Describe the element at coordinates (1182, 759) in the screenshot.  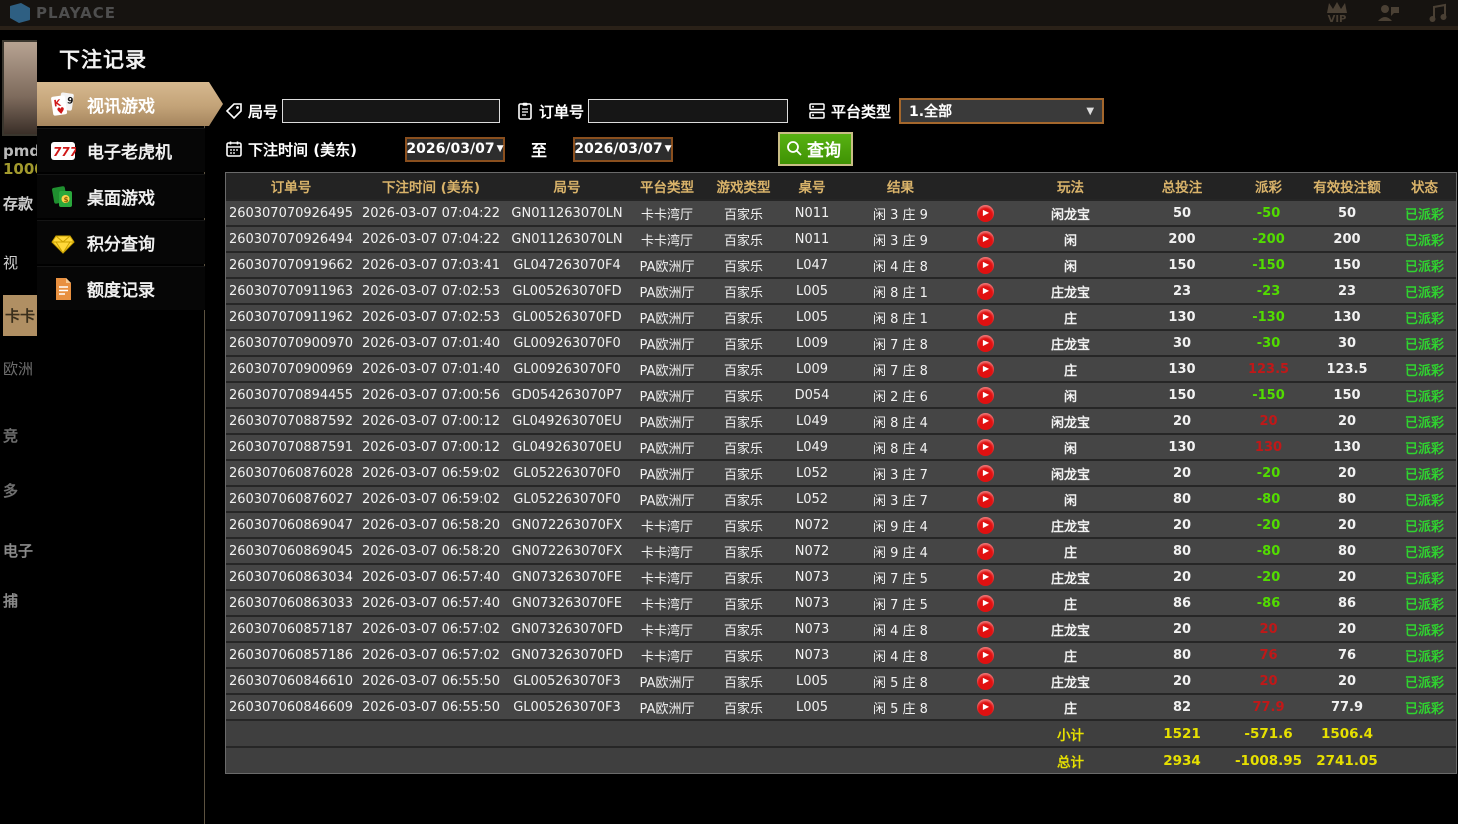
I see `summary-total-bet: 2934` at that location.